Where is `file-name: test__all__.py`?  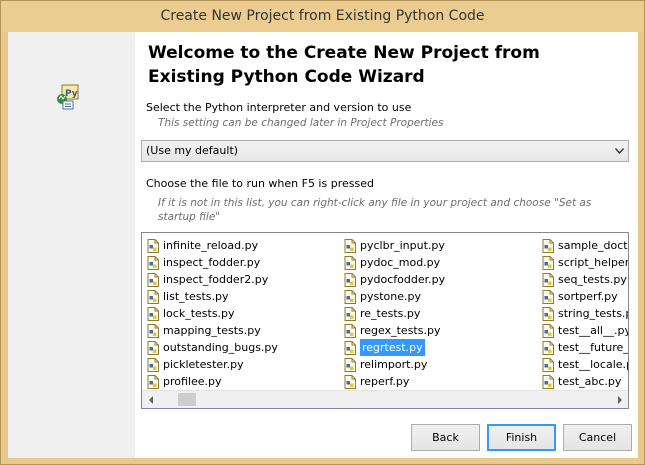
file-name: test__all__.py is located at coordinates (593, 330).